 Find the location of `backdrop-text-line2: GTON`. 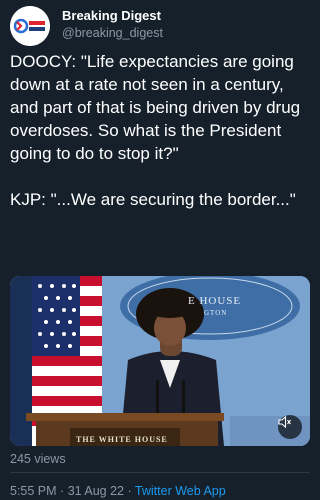

backdrop-text-line2: GTON is located at coordinates (216, 313).